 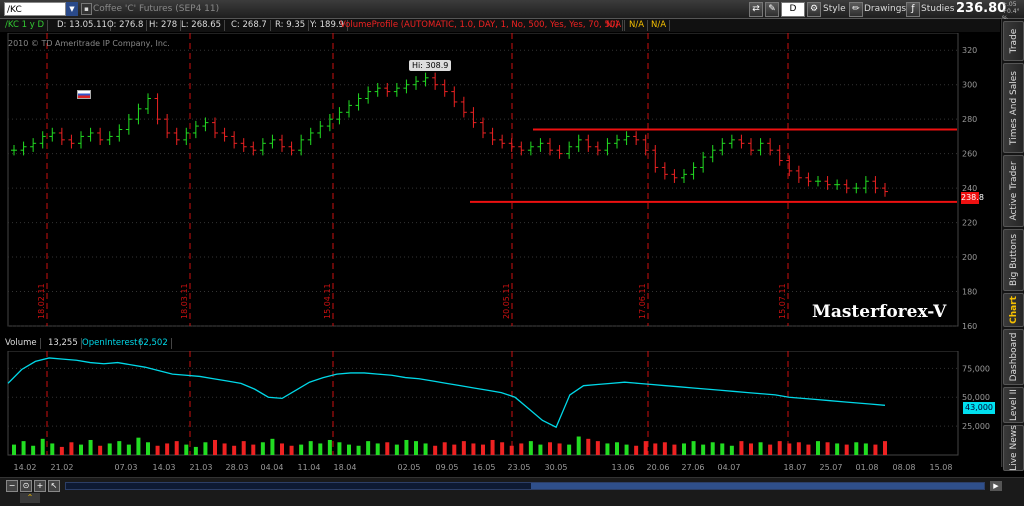 I want to click on tab-label: Live News, so click(x=1013, y=448).